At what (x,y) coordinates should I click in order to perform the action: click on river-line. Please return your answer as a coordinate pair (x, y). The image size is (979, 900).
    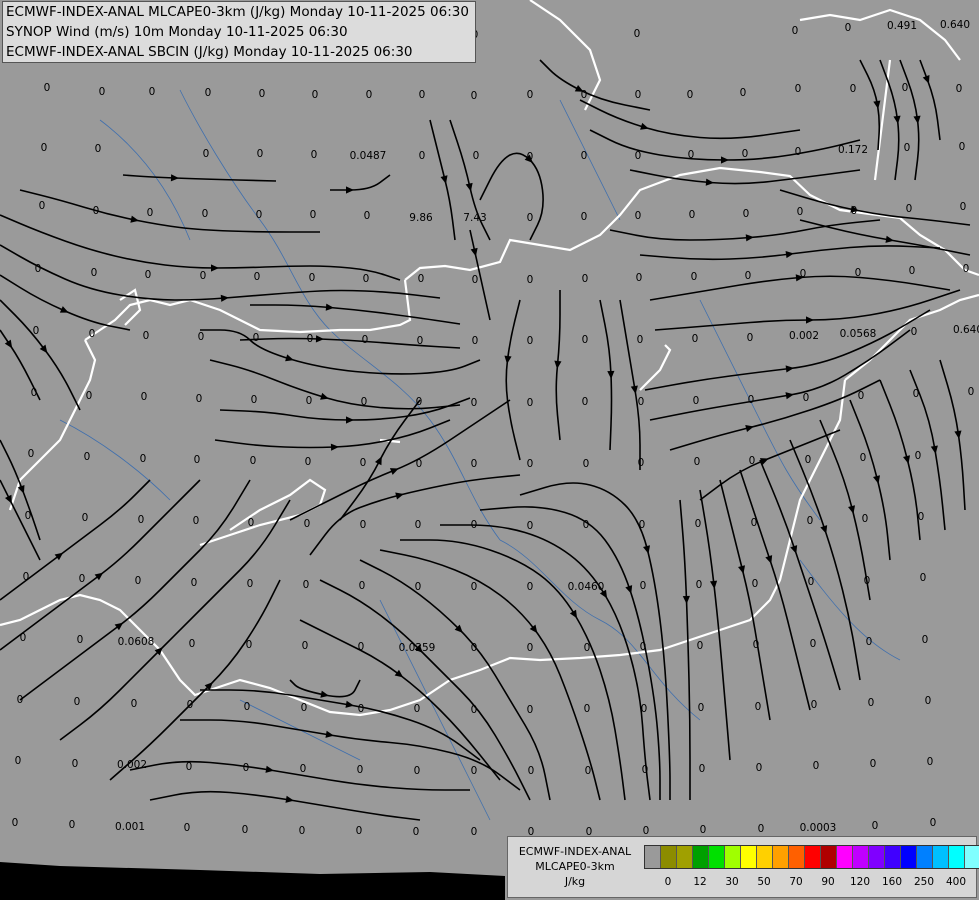
    Looking at the image, I should click on (600, 630).